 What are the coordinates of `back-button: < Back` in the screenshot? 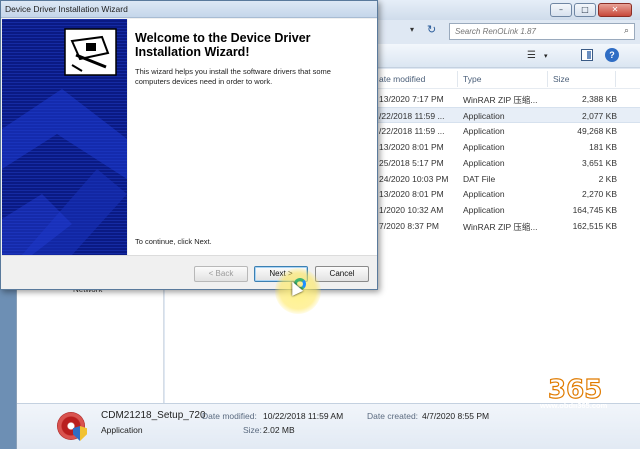 It's located at (221, 274).